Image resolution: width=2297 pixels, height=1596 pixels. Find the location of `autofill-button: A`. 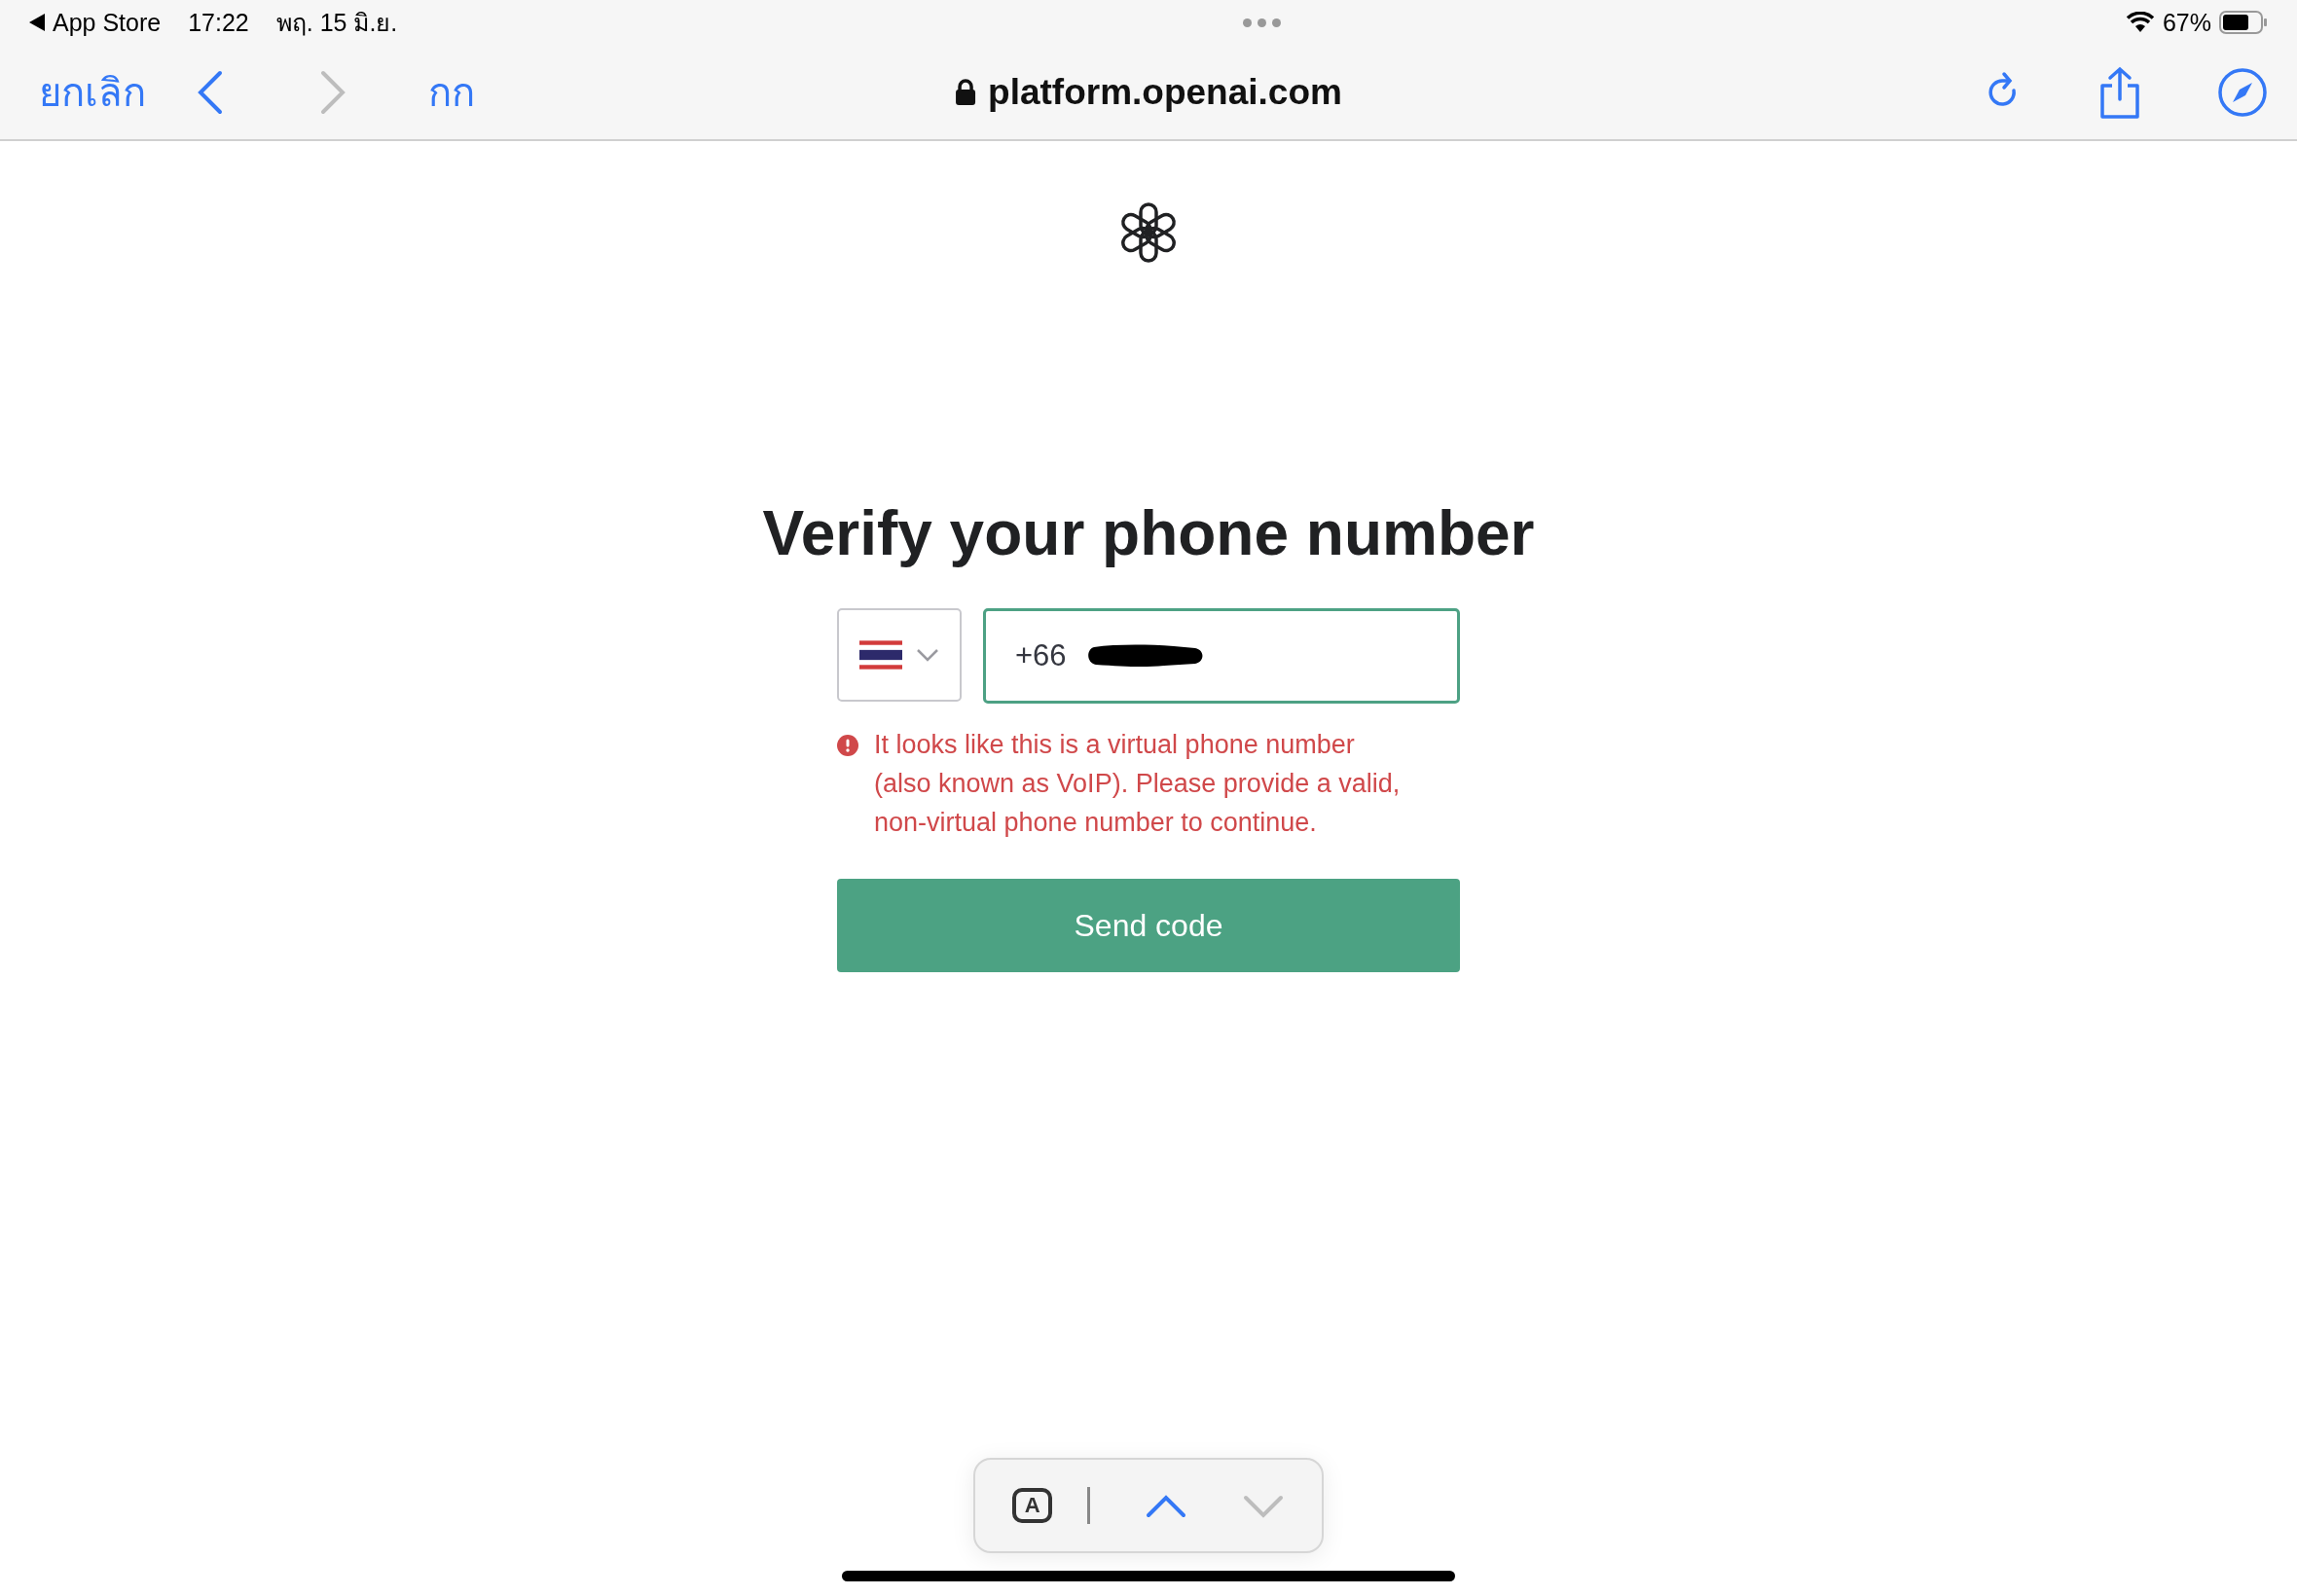

autofill-button: A is located at coordinates (1032, 1505).